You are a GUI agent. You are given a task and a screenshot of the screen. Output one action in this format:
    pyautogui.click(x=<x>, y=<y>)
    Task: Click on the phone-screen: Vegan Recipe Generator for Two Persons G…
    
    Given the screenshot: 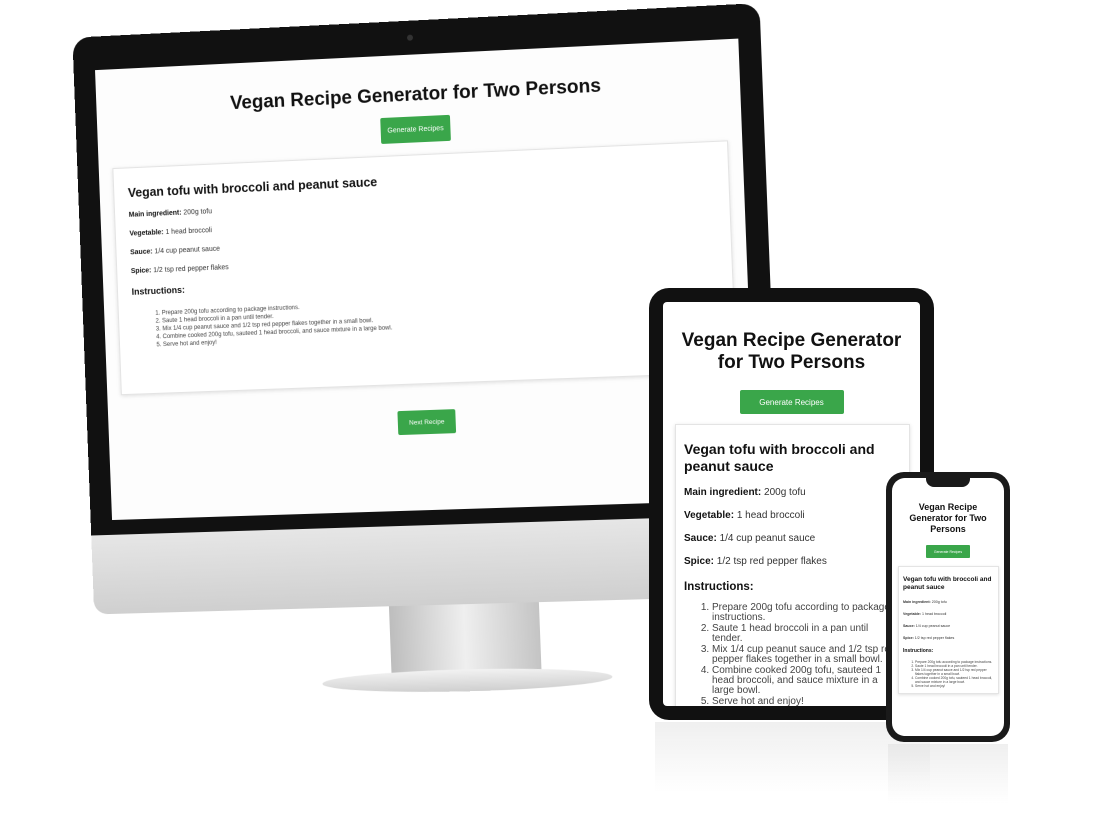 What is the action you would take?
    pyautogui.click(x=948, y=607)
    